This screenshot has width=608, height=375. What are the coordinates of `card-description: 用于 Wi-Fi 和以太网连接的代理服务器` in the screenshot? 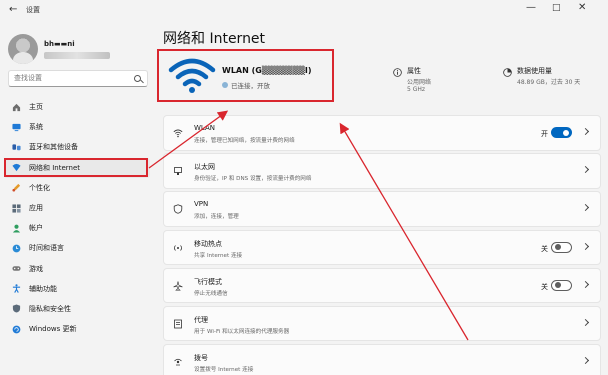 It's located at (242, 331).